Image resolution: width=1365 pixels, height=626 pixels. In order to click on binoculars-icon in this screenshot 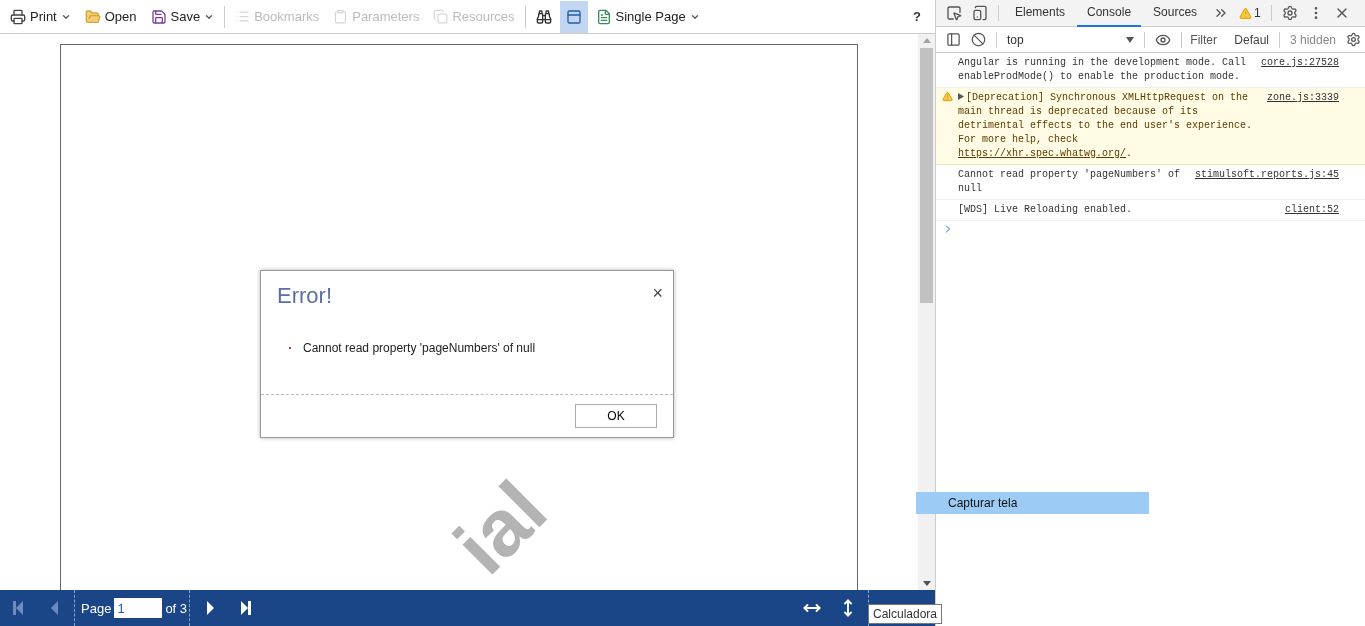, I will do `click(543, 16)`.